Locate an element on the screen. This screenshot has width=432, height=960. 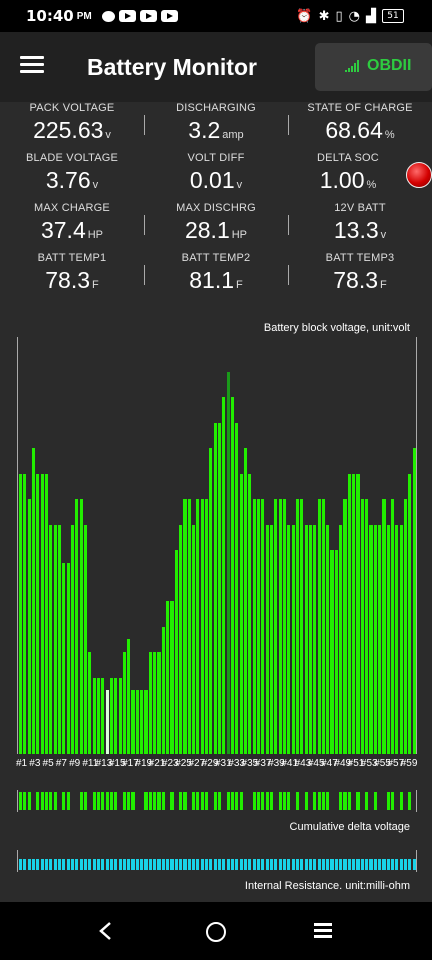
cell-signal-icon: ▟ is located at coordinates (371, 16).